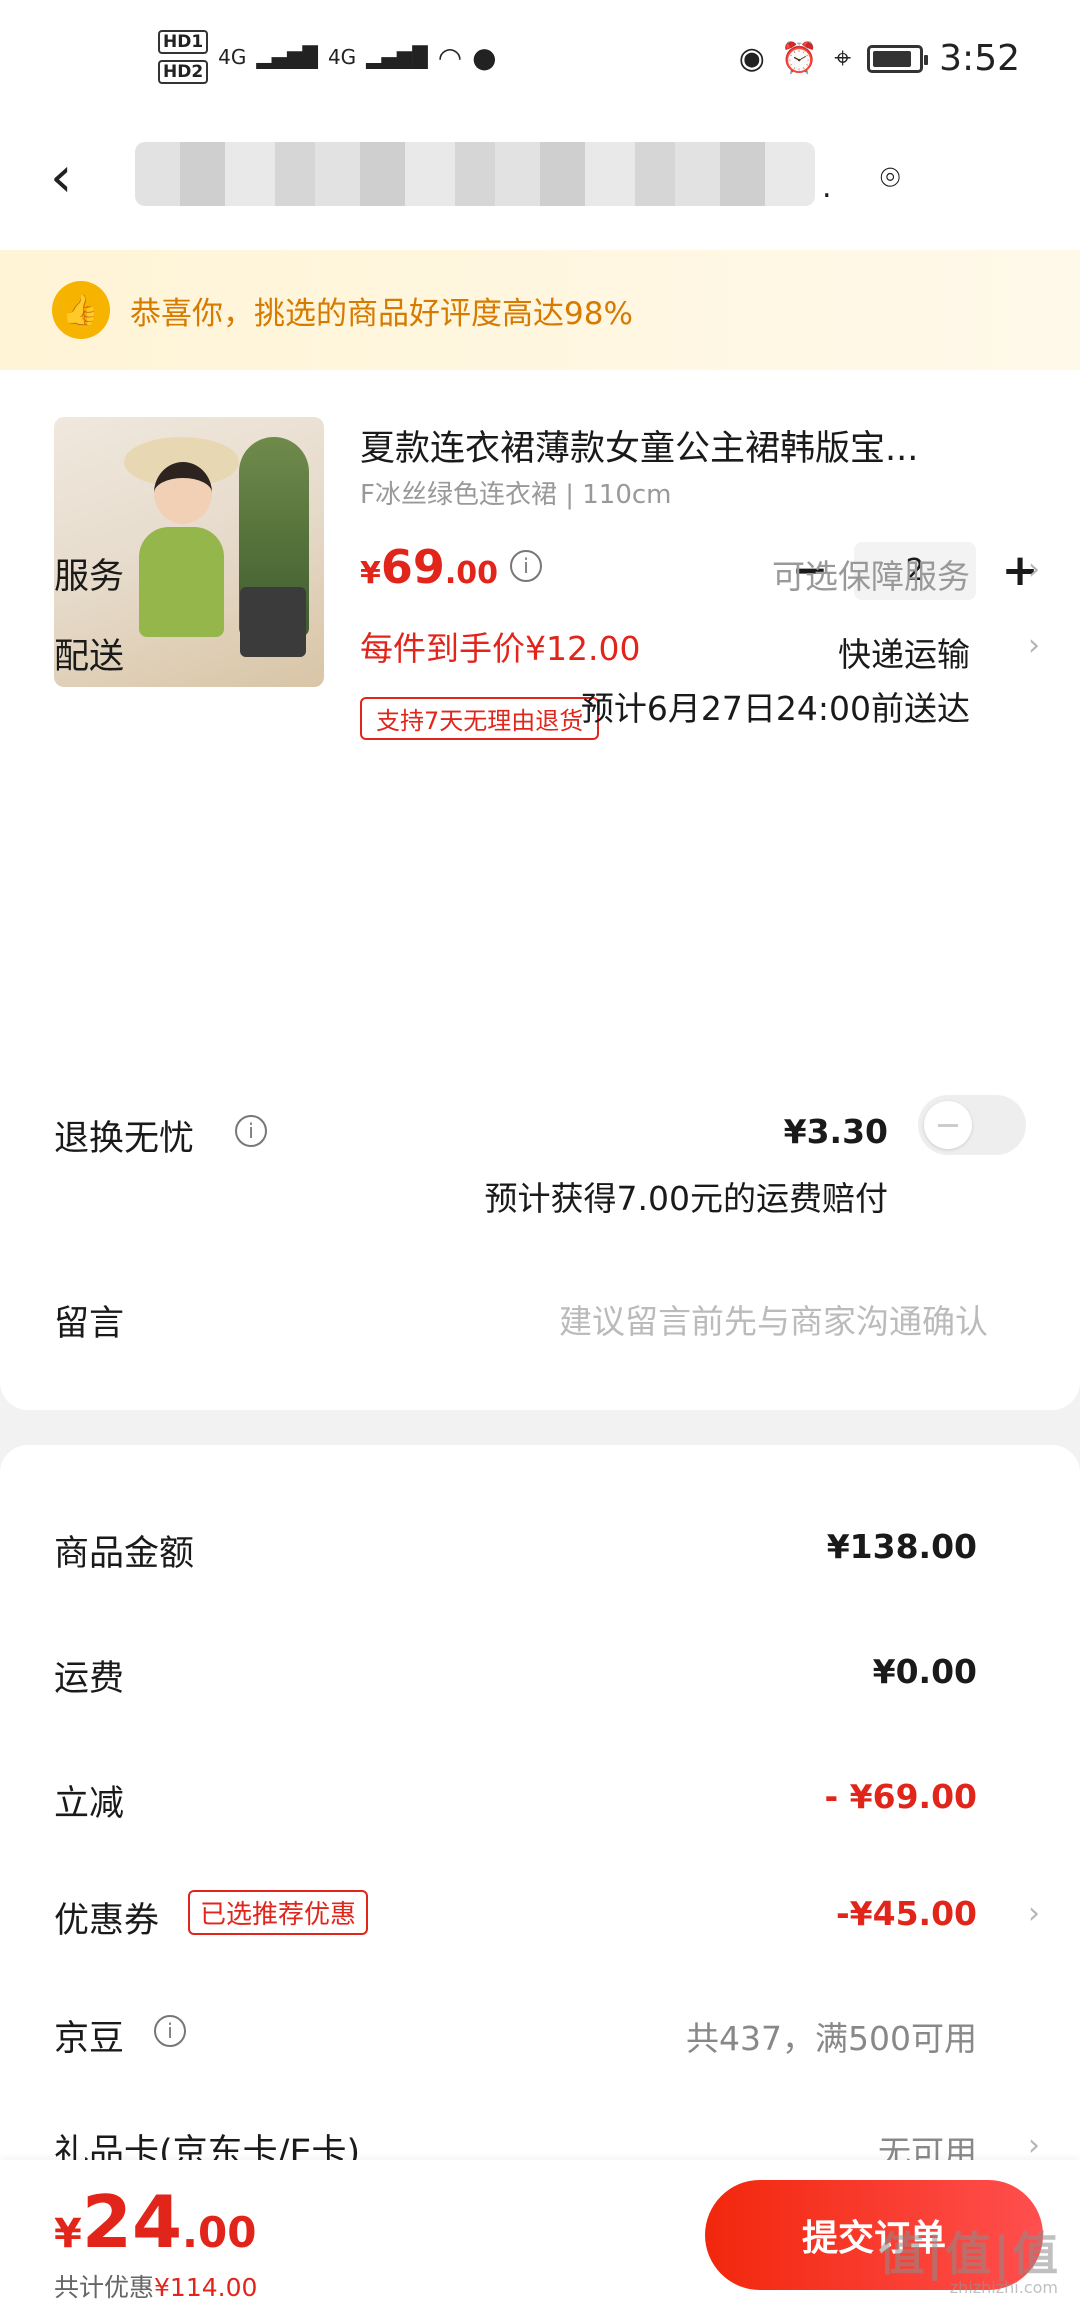 The width and height of the screenshot is (1080, 2310). Describe the element at coordinates (900, 1796) in the screenshot. I see `reduce-value: - ¥69.00` at that location.